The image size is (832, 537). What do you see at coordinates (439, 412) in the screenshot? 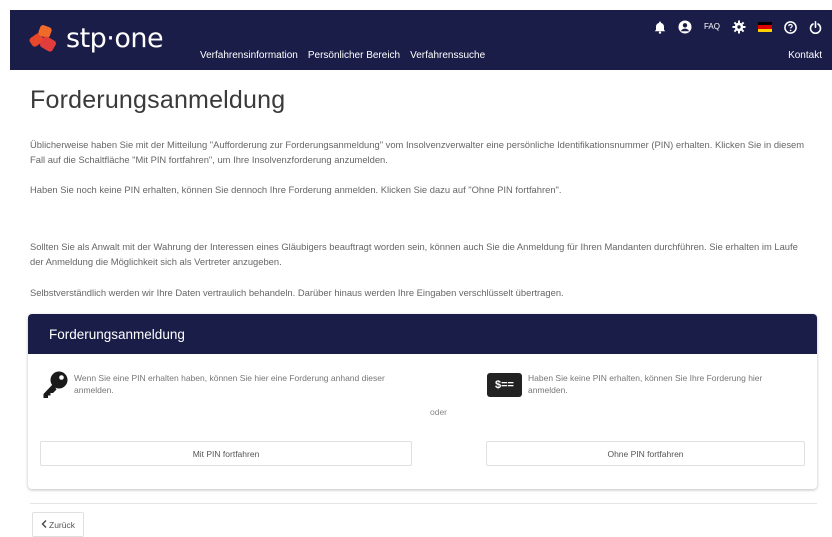
I see `or-separator: oder` at bounding box center [439, 412].